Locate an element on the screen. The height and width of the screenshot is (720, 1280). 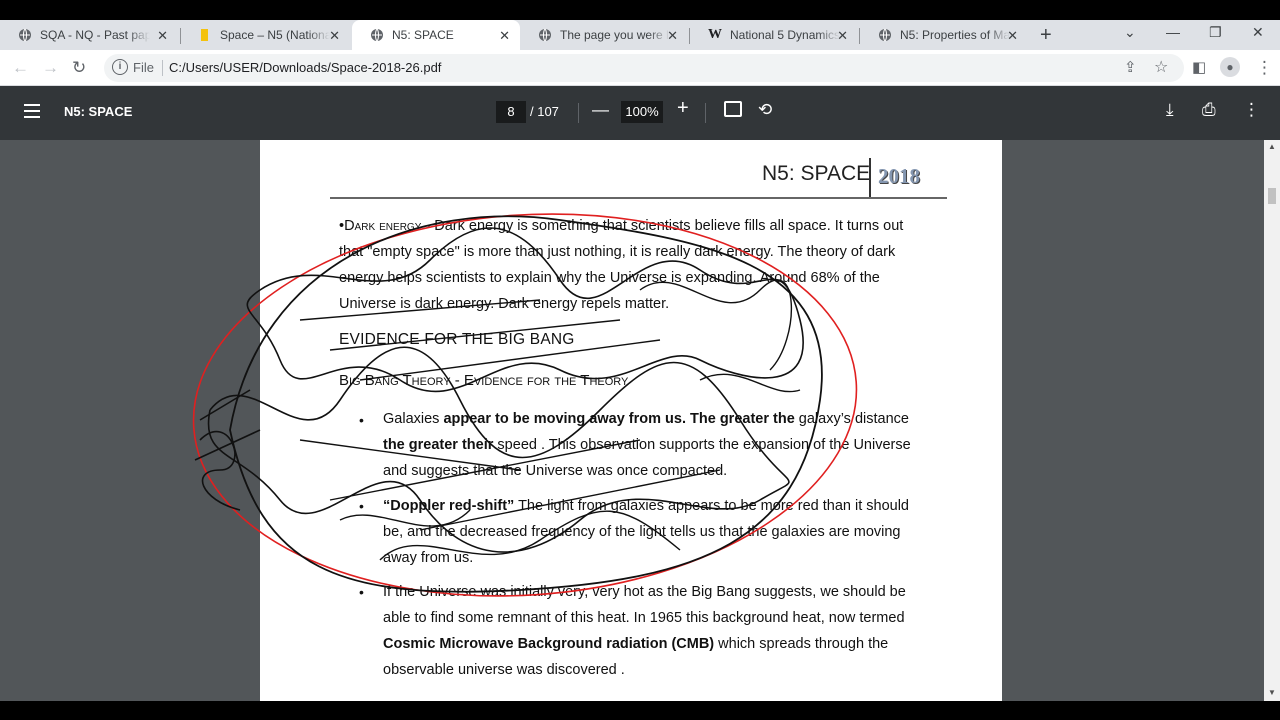
text-bold: “Doppler red-shift” is located at coordinates (449, 506).